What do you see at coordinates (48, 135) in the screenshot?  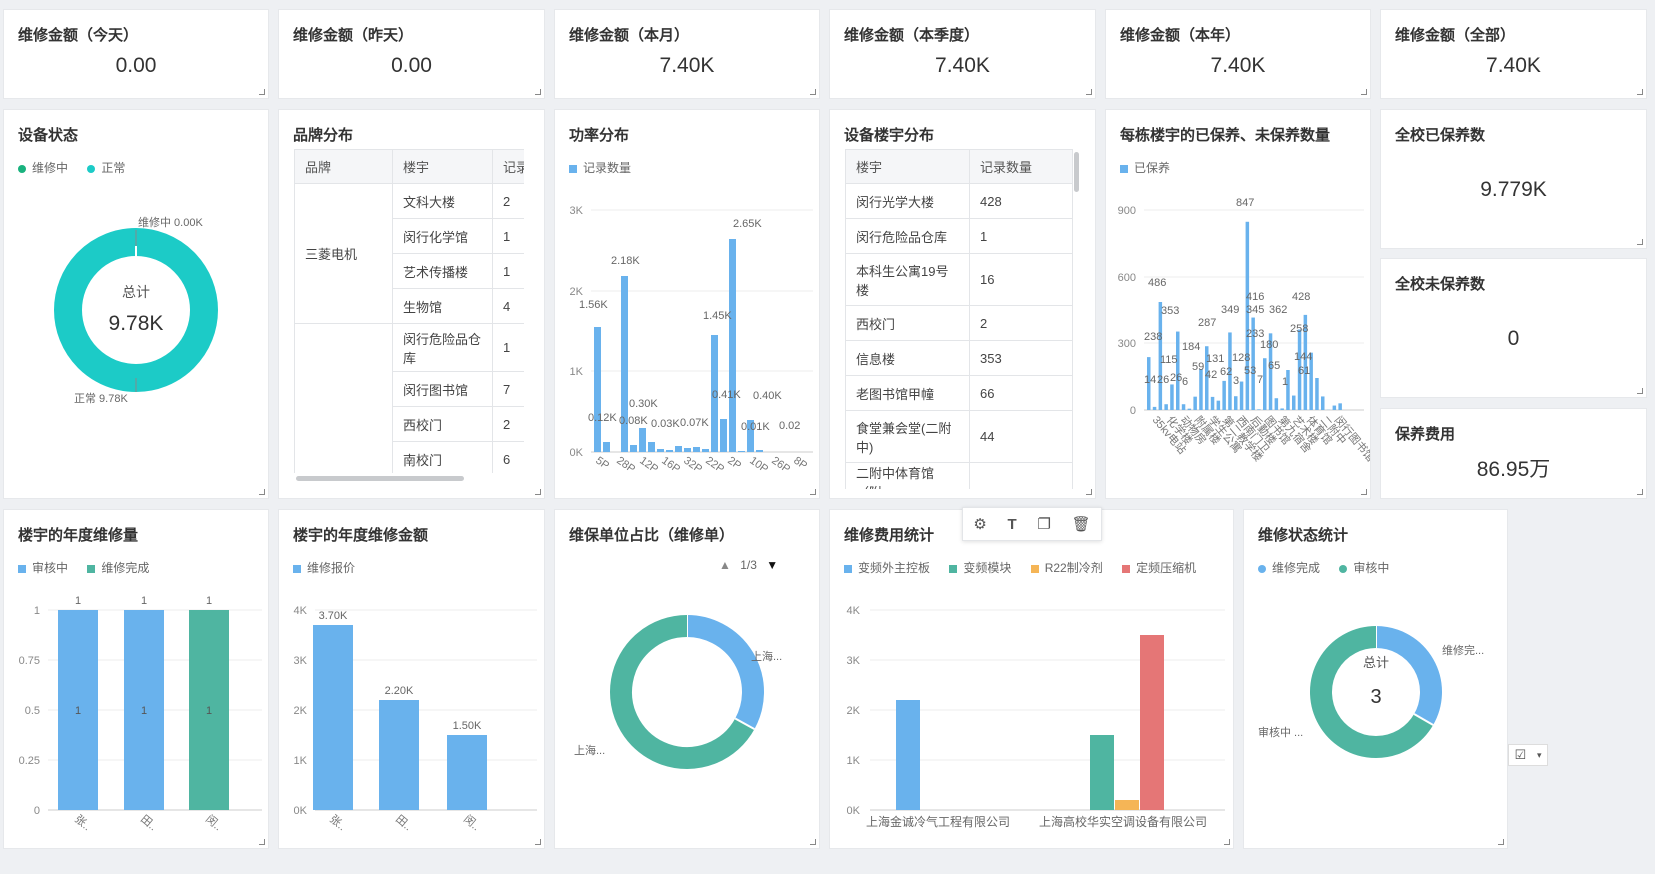 I see `card-title: 设备状态` at bounding box center [48, 135].